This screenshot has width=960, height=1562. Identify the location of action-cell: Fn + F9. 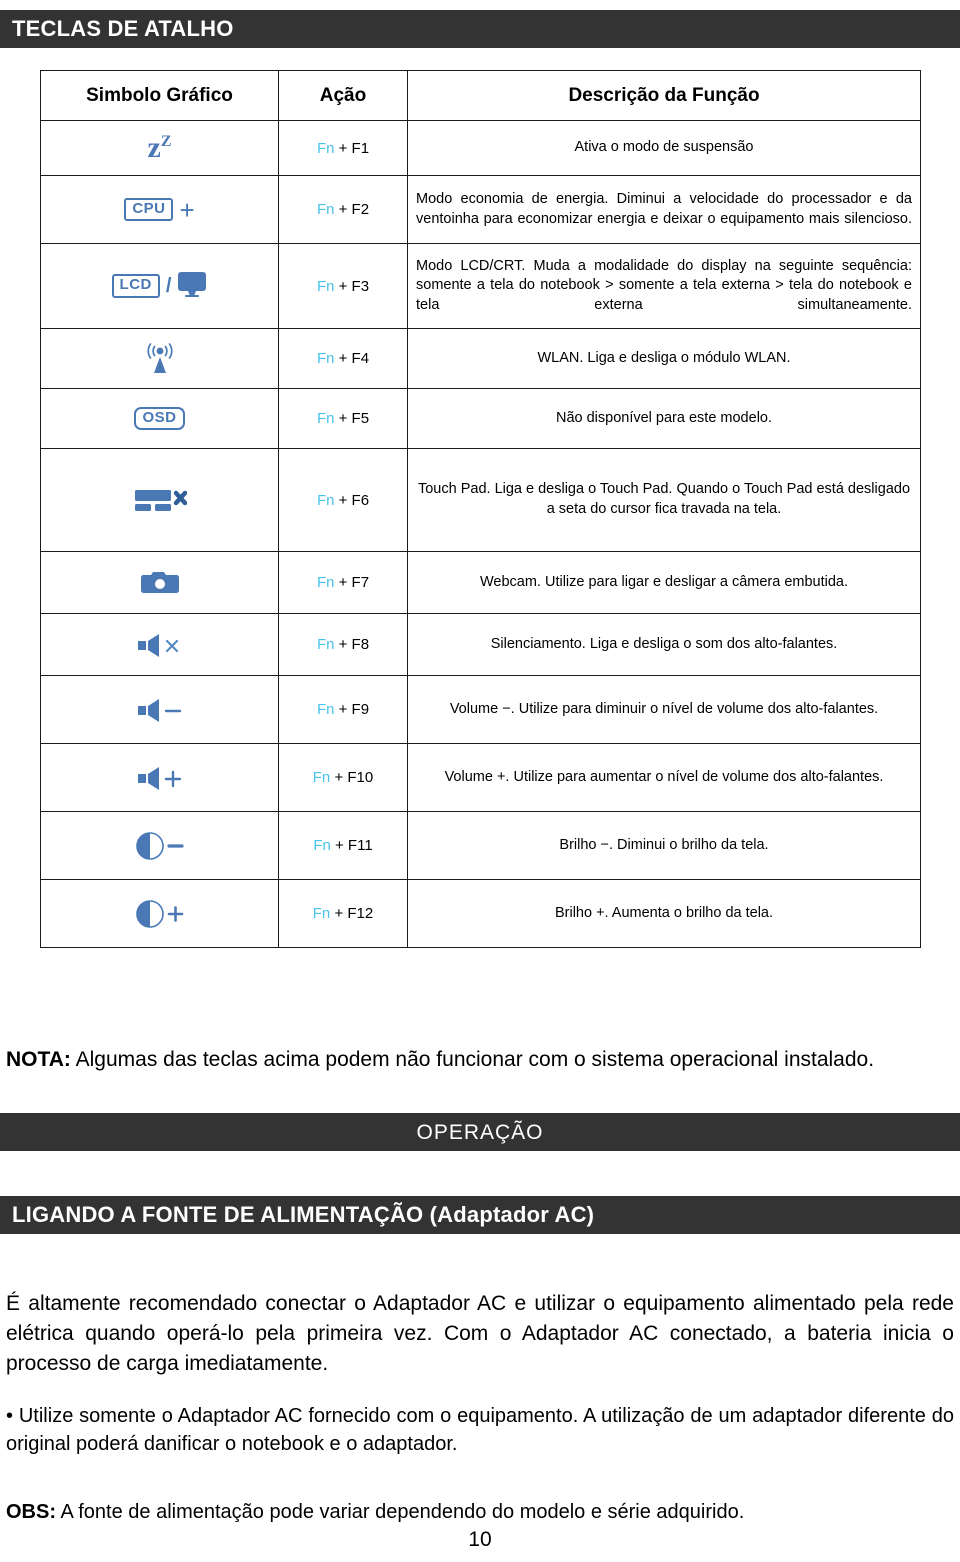
(343, 709).